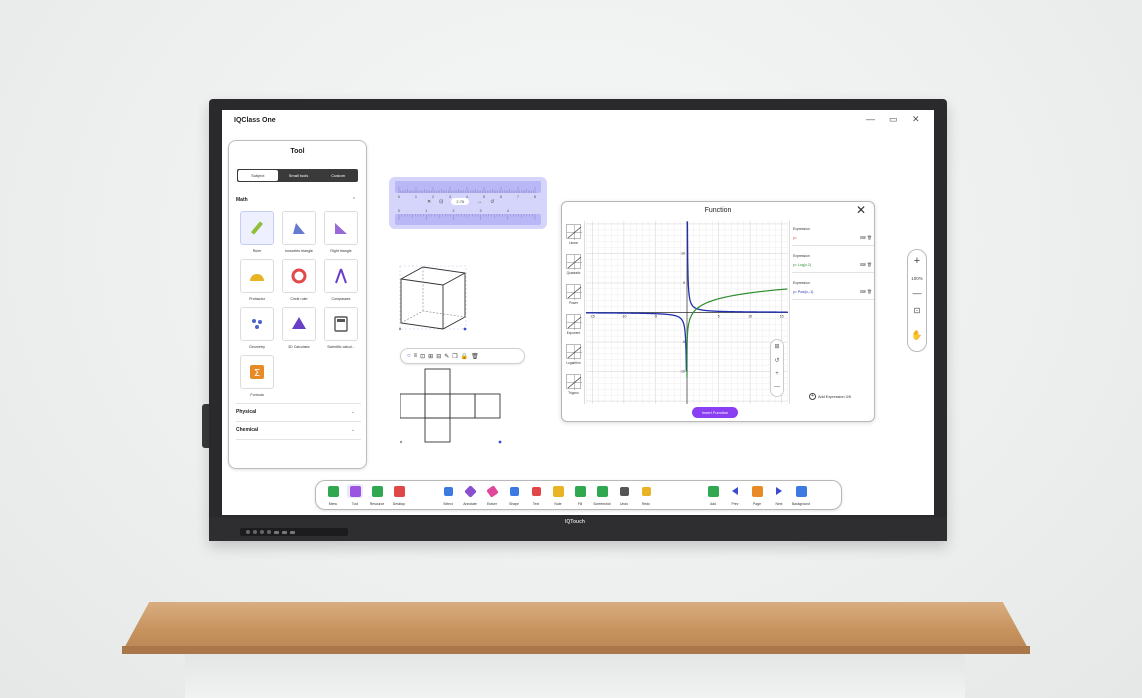 This screenshot has width=1142, height=698. I want to click on toolbar-item-desktop: Desktop, so click(399, 495).